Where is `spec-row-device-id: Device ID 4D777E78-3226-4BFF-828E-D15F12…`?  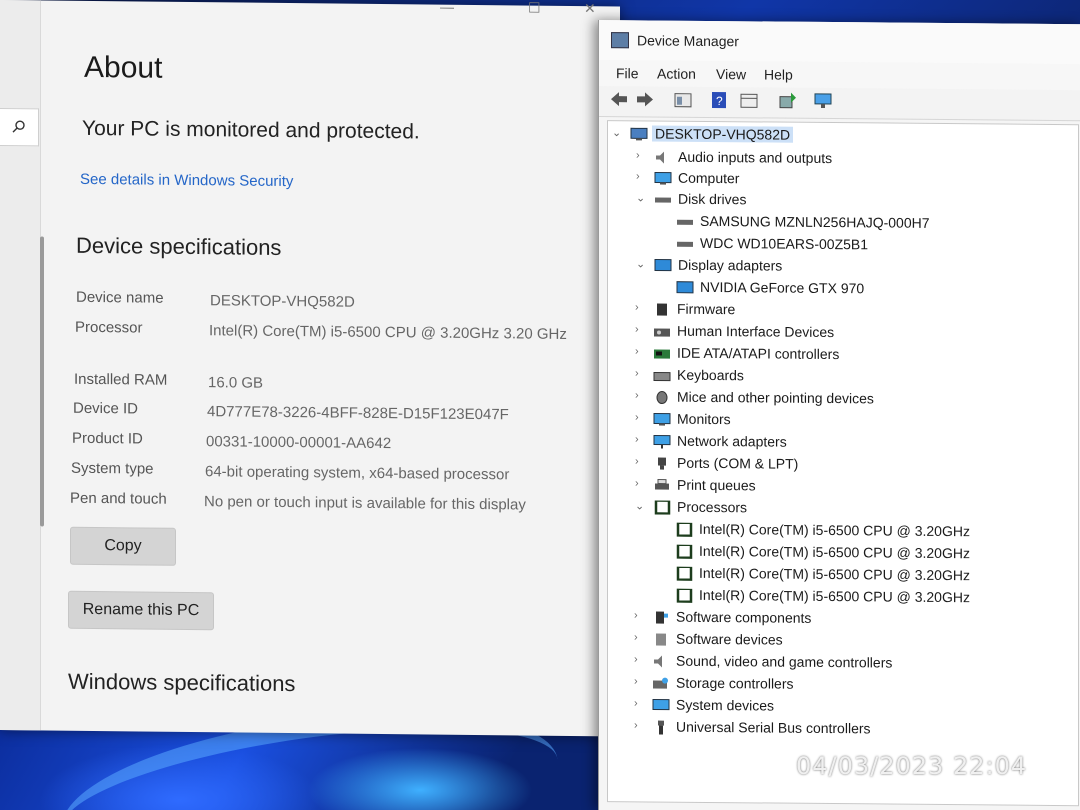 spec-row-device-id: Device ID 4D777E78-3226-4BFF-828E-D15F12… is located at coordinates (333, 412).